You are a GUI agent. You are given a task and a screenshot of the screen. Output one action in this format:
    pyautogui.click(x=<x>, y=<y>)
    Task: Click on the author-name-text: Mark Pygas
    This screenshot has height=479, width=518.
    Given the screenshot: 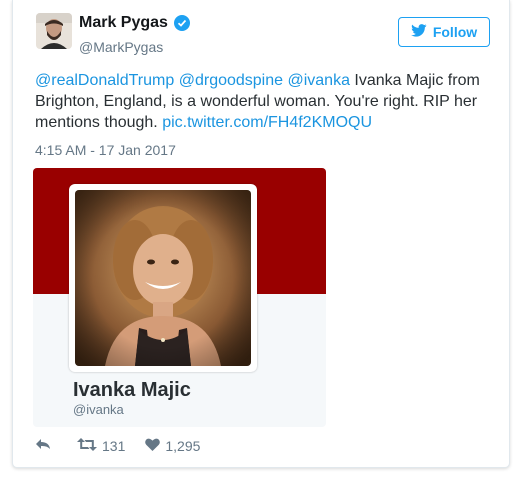 What is the action you would take?
    pyautogui.click(x=123, y=22)
    